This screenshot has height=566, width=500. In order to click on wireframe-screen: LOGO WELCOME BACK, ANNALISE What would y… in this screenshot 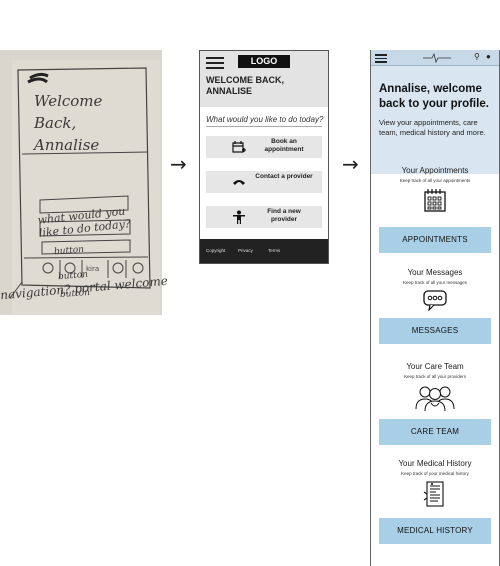, I will do `click(264, 157)`.